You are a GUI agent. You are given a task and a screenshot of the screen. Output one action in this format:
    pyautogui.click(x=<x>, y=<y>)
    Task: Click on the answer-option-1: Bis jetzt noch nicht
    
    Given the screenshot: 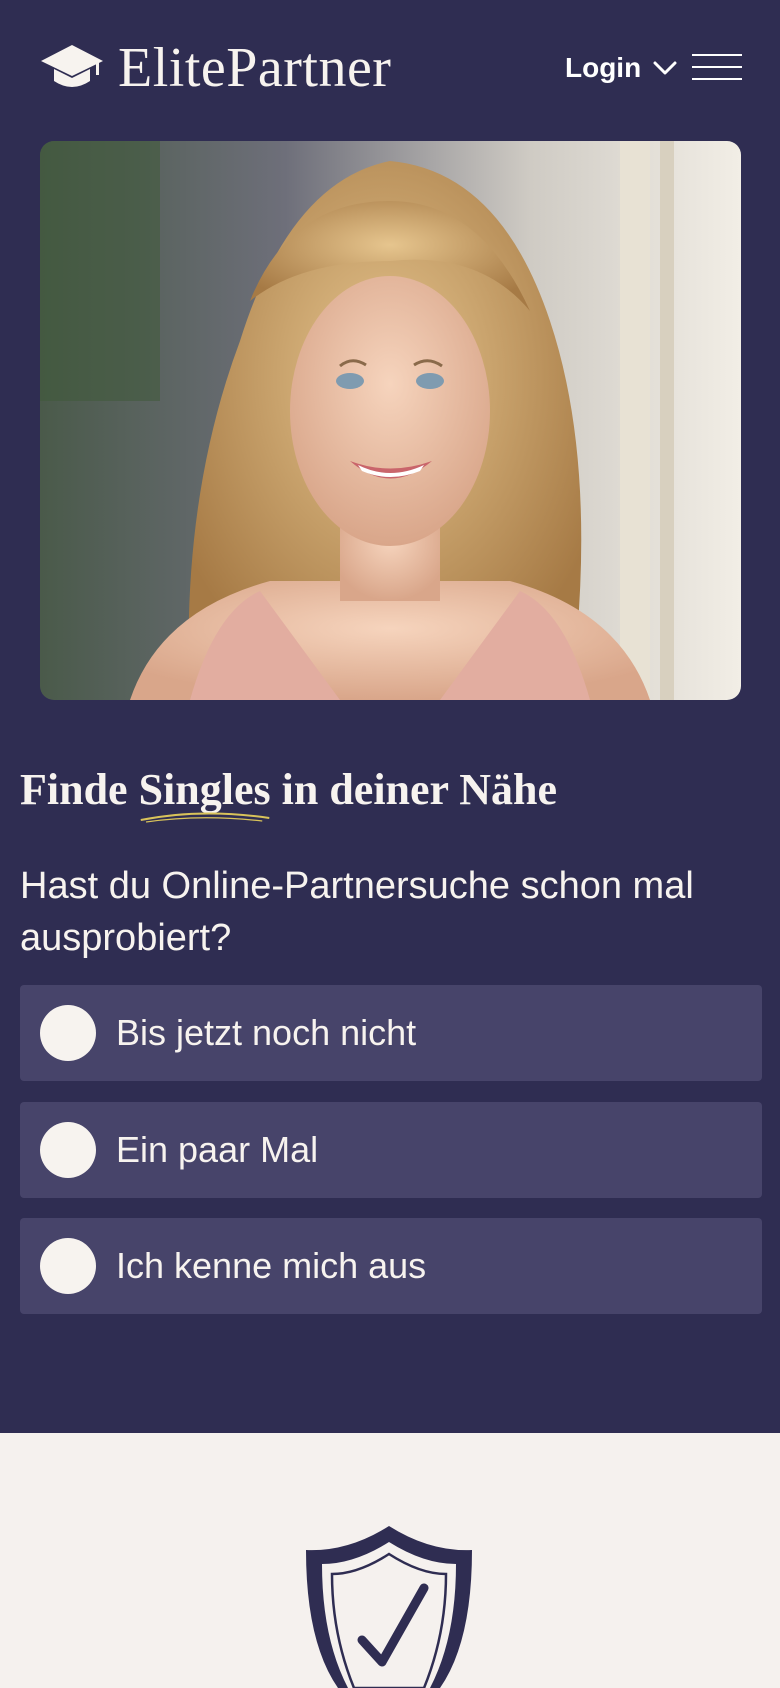 What is the action you would take?
    pyautogui.click(x=391, y=1033)
    